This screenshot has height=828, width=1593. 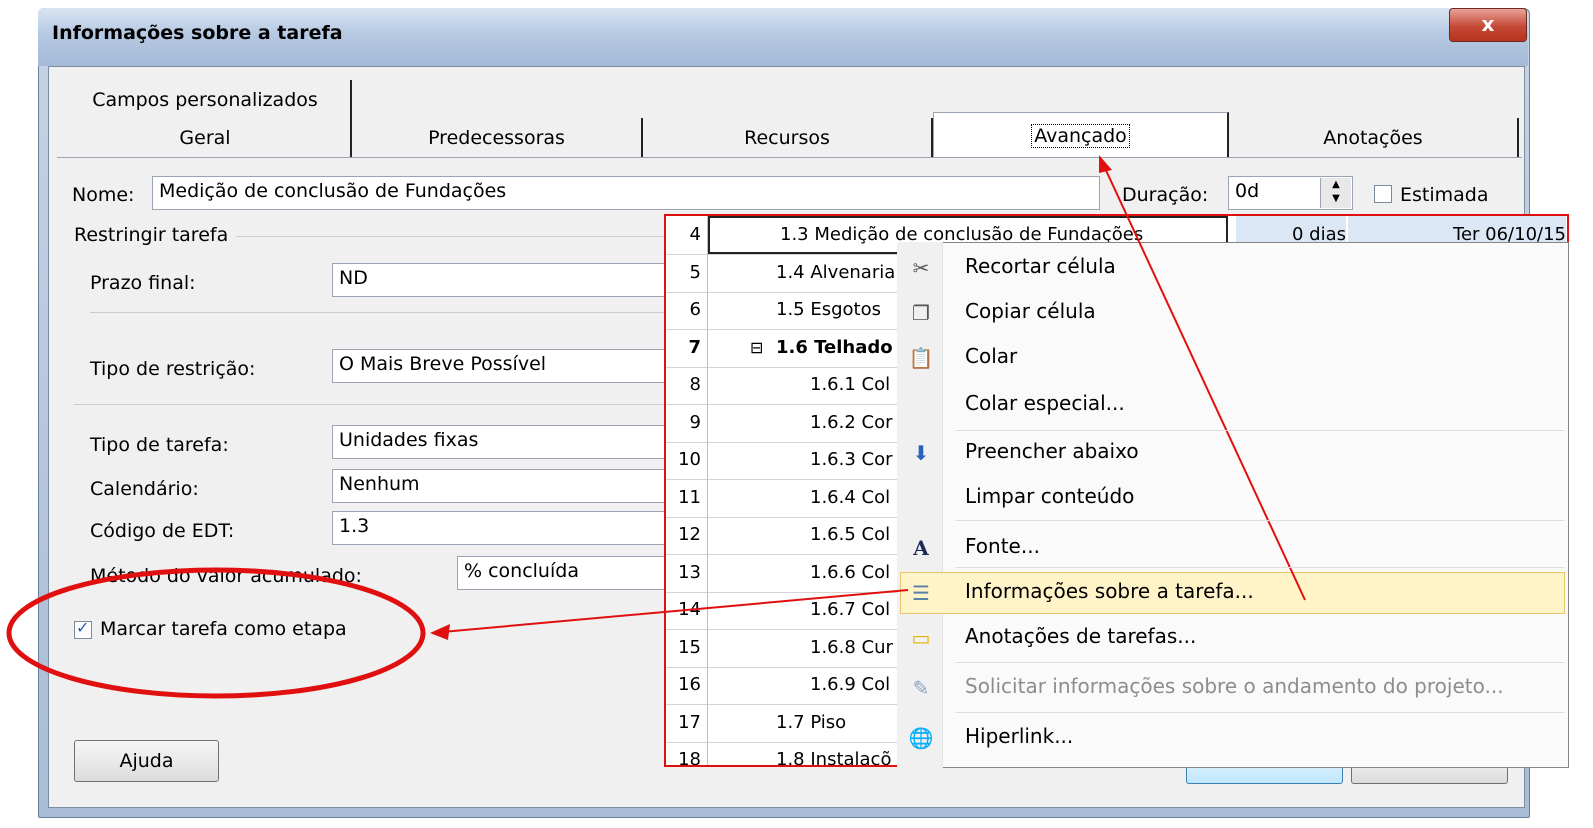 What do you see at coordinates (1052, 451) in the screenshot?
I see `menu-item-preencher-abaixo: Preencher abaixo` at bounding box center [1052, 451].